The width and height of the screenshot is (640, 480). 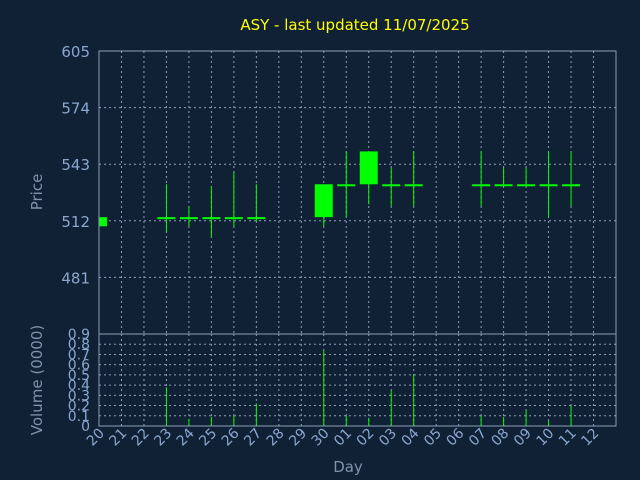 I want to click on volume-axis-label: Volume (0000), so click(x=37, y=380).